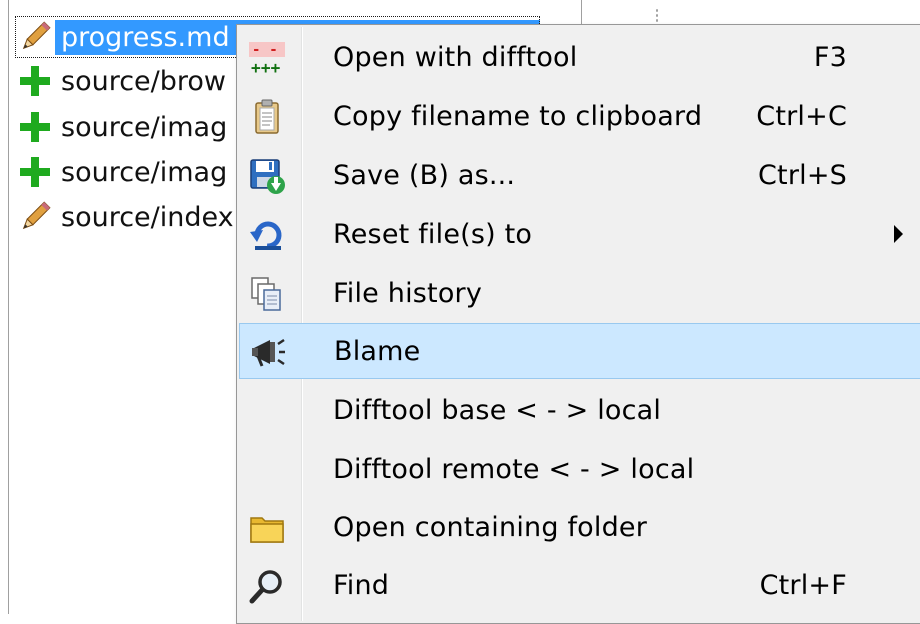 Image resolution: width=920 pixels, height=624 pixels. Describe the element at coordinates (497, 410) in the screenshot. I see `menu-item-label: Difftool base < - > local` at that location.